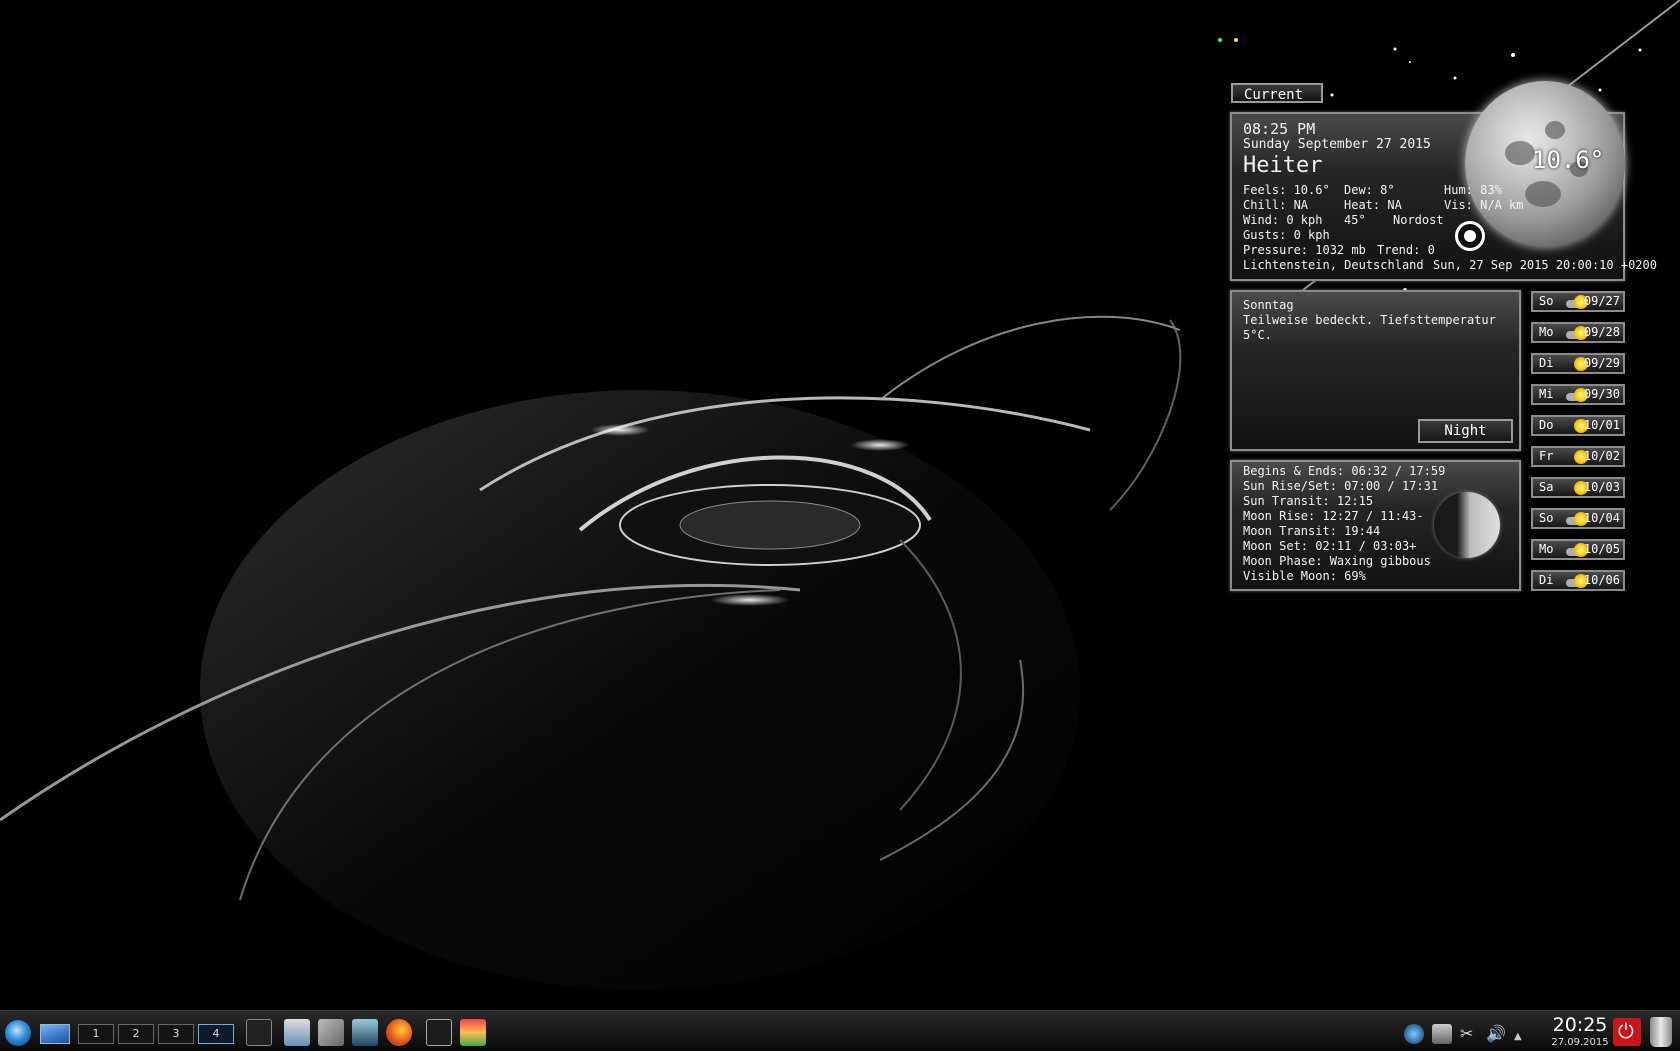  I want to click on virtual-desktop-4: 4, so click(216, 1034).